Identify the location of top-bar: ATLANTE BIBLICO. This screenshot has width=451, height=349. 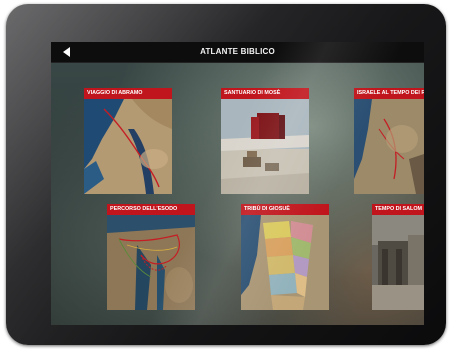
(237, 52).